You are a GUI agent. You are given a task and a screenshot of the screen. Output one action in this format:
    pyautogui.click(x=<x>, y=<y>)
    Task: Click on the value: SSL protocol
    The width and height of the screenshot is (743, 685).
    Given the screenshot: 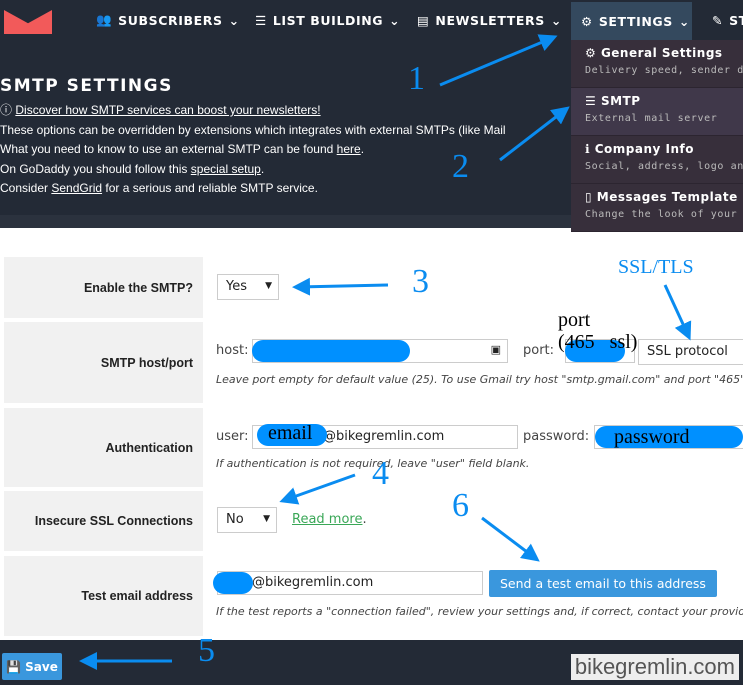 What is the action you would take?
    pyautogui.click(x=687, y=351)
    